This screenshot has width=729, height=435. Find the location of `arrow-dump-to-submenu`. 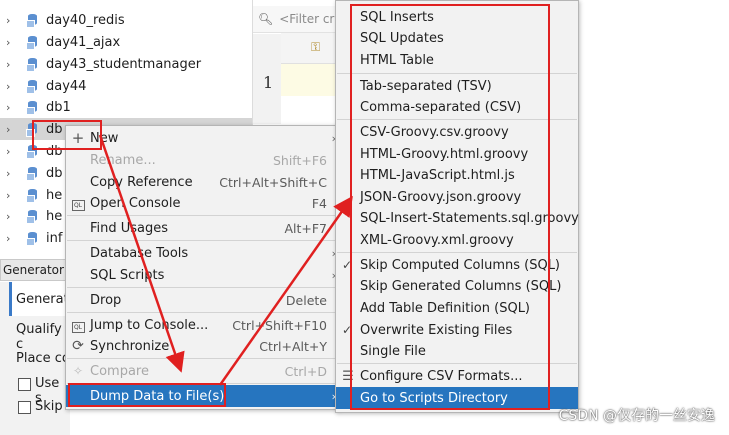

arrow-dump-to-submenu is located at coordinates (285, 290).